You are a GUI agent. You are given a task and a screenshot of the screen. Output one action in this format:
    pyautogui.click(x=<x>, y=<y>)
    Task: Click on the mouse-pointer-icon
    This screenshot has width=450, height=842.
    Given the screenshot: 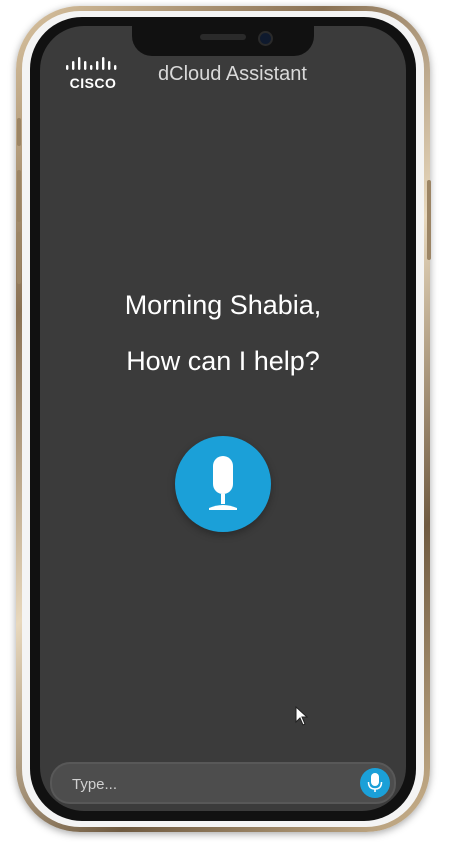 What is the action you would take?
    pyautogui.click(x=302, y=716)
    